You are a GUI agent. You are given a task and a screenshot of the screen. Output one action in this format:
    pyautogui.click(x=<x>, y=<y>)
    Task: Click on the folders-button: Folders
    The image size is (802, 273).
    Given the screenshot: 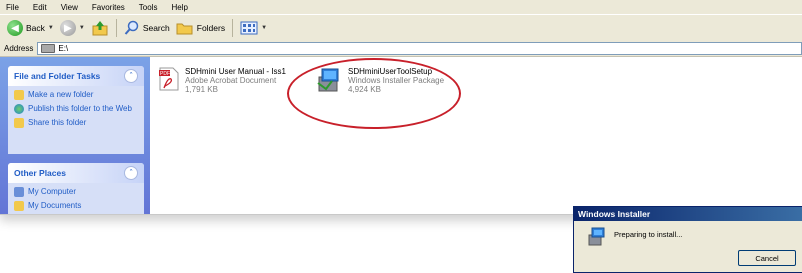 What is the action you would take?
    pyautogui.click(x=200, y=28)
    